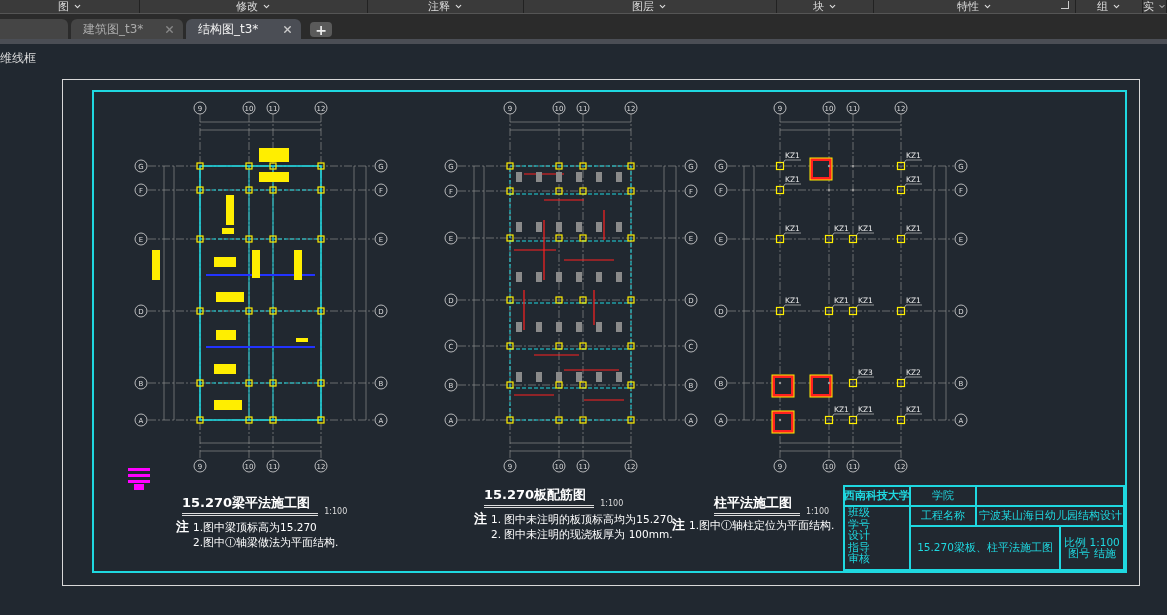 The height and width of the screenshot is (615, 1167). Describe the element at coordinates (1148, 6) in the screenshot. I see `ribbon-panel-label: 实` at that location.